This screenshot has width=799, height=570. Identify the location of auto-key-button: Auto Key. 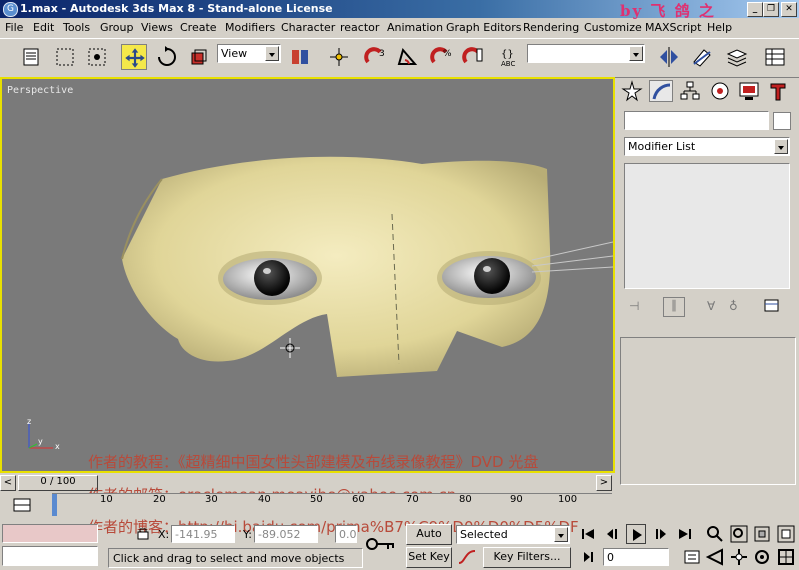
(429, 541).